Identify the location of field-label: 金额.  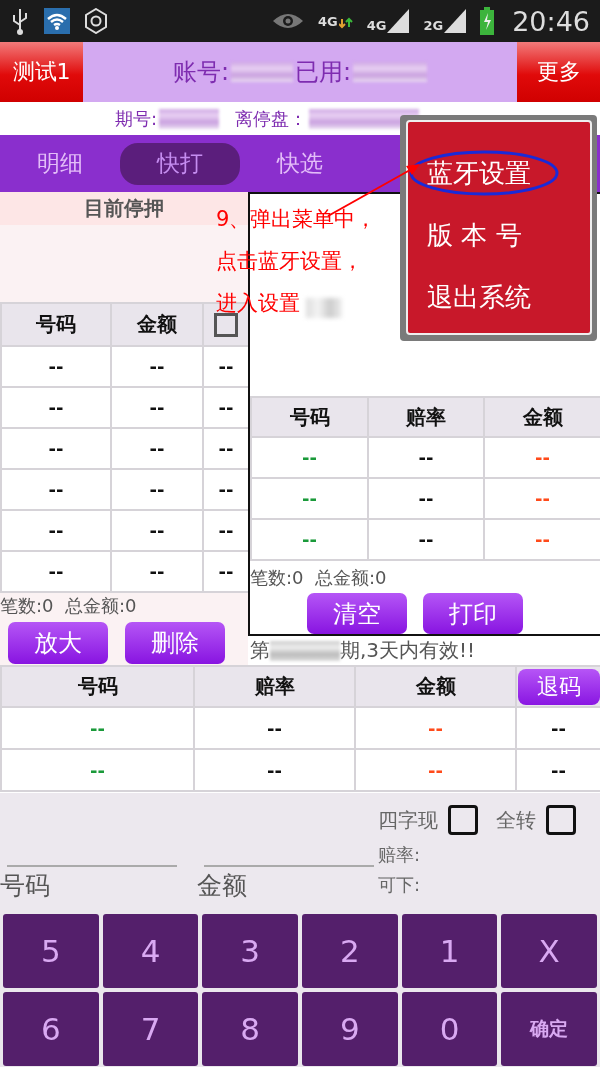
(222, 886).